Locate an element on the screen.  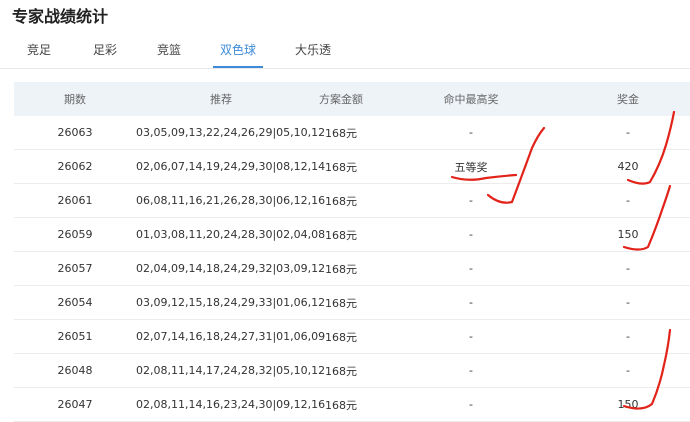
cell-issue: 26063 is located at coordinates (75, 133).